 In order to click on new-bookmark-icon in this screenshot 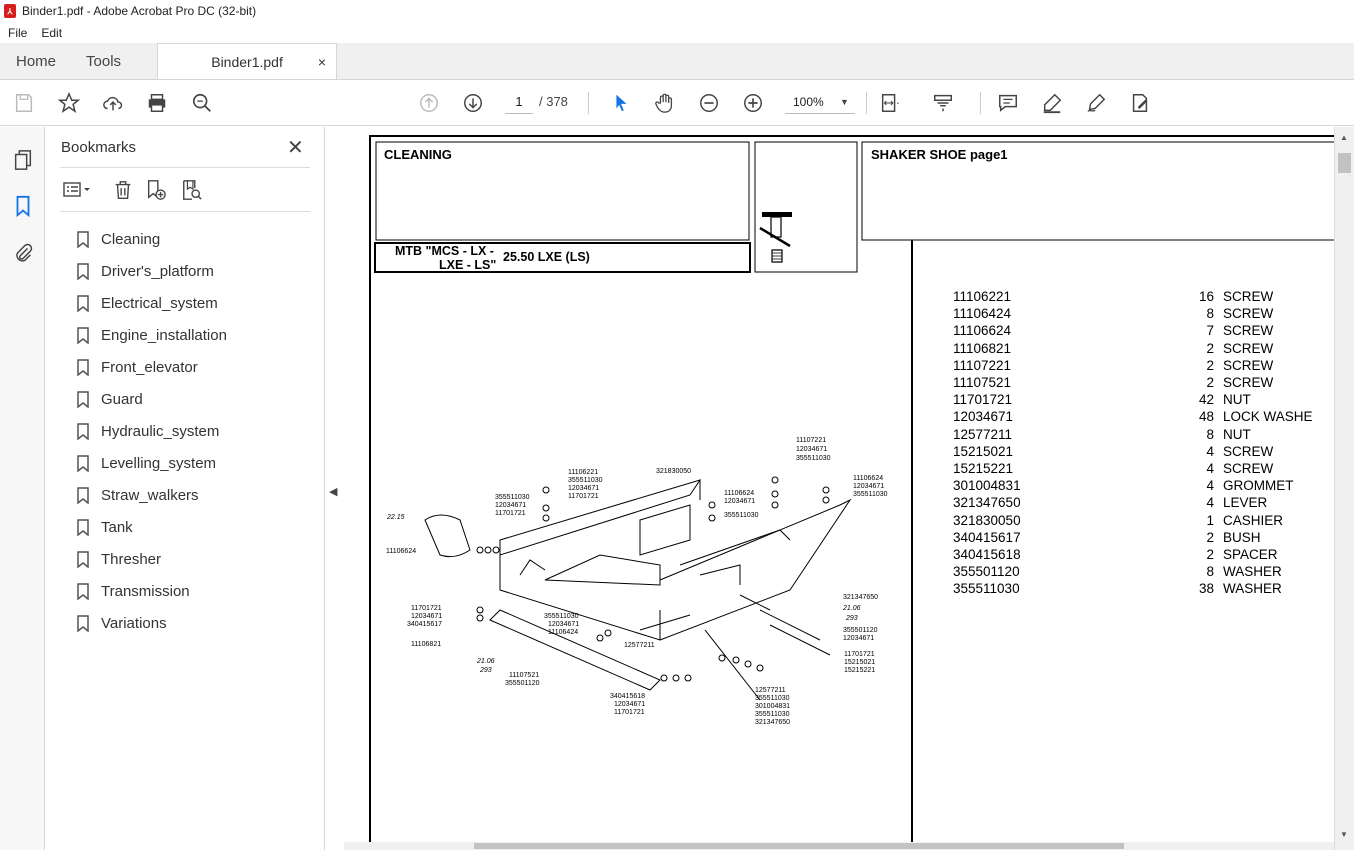, I will do `click(156, 190)`.